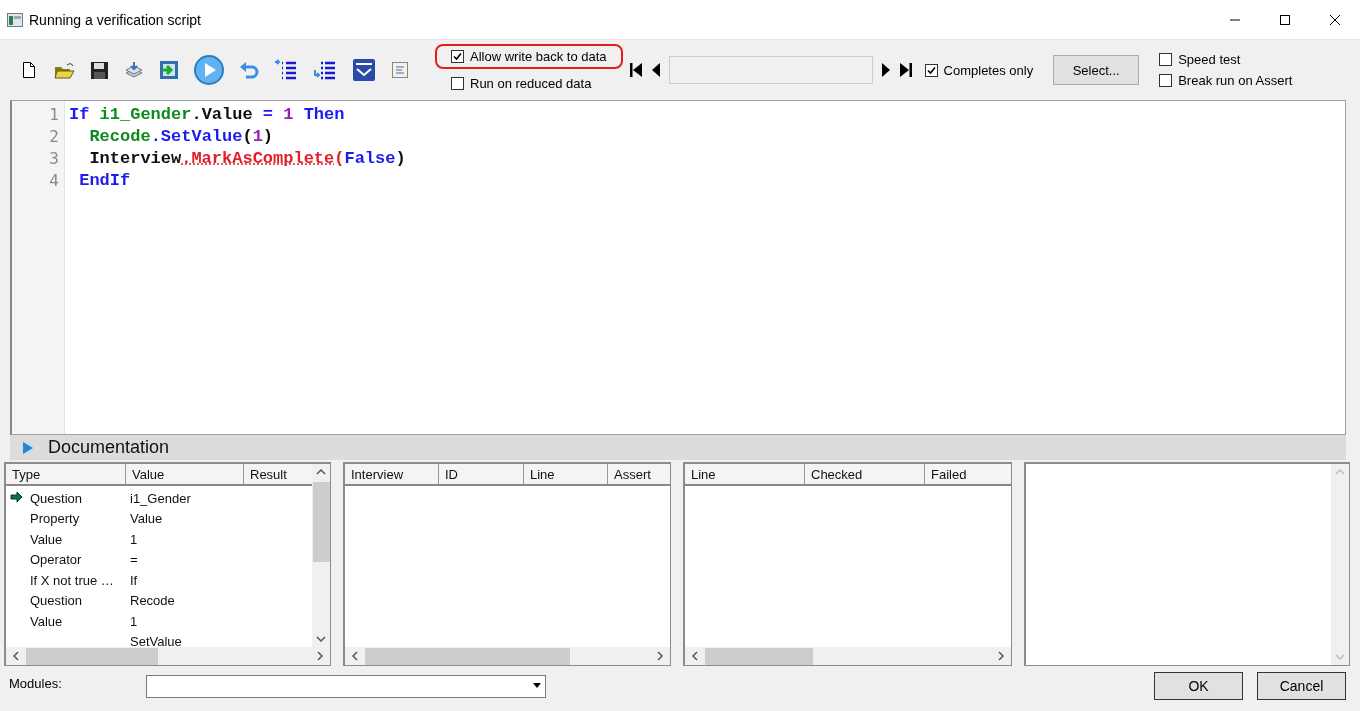  Describe the element at coordinates (481, 474) in the screenshot. I see `column-header: ID` at that location.